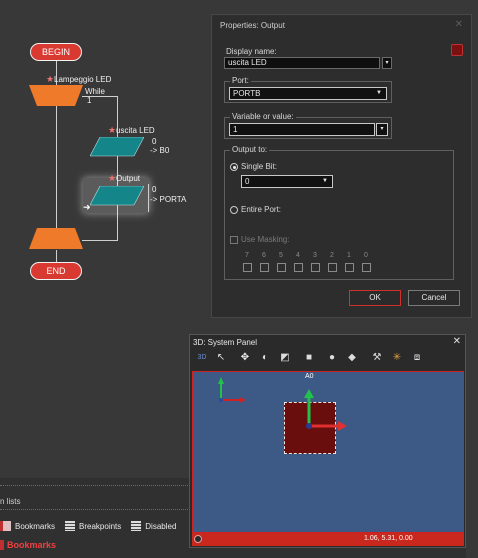 Image resolution: width=478 pixels, height=558 pixels. Describe the element at coordinates (148, 198) in the screenshot. I see `bracket-line` at that location.